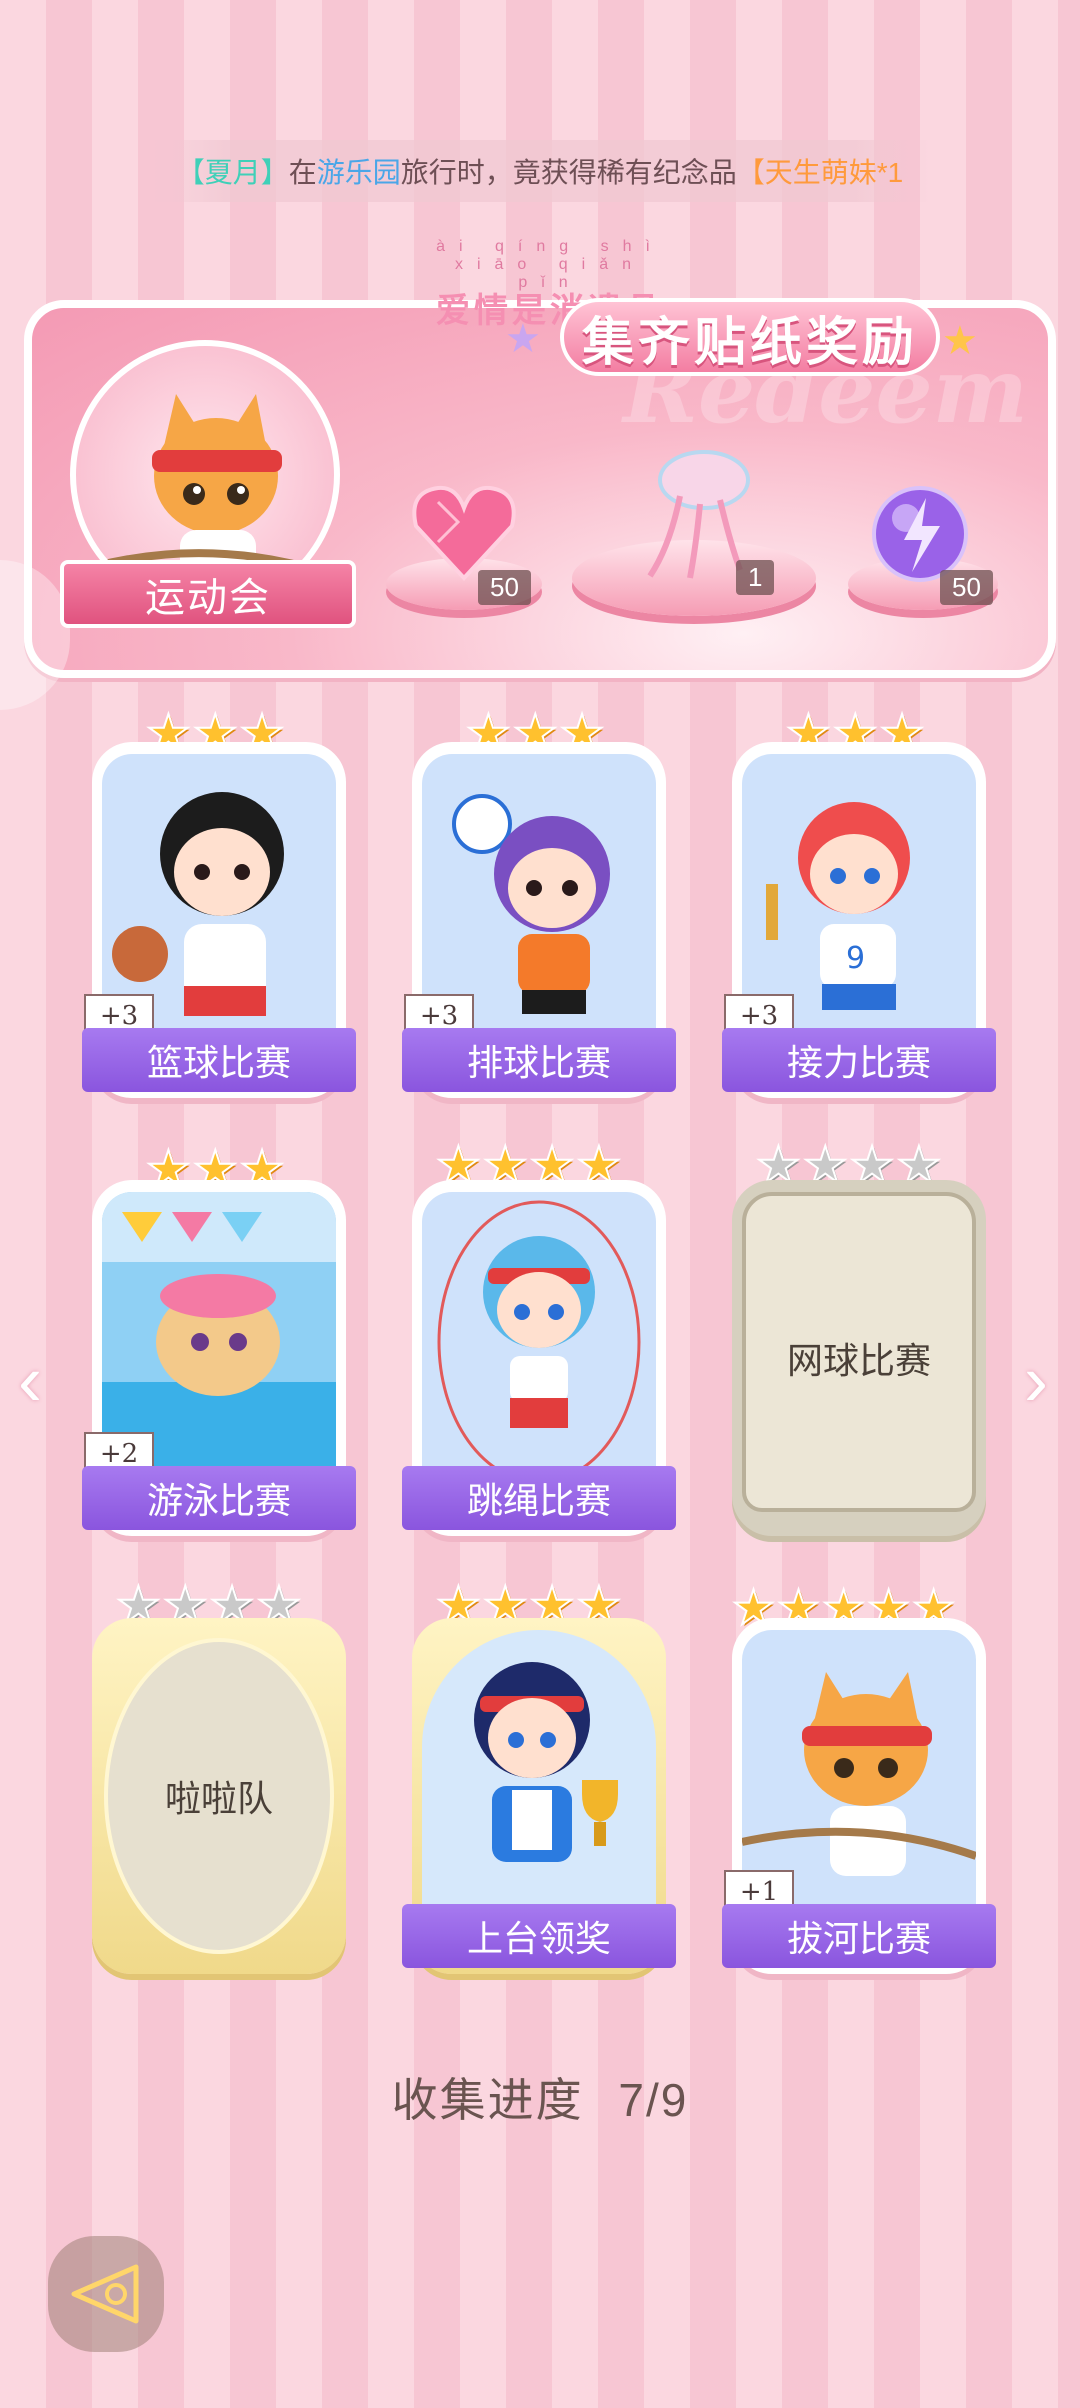 This screenshot has width=1080, height=2408. What do you see at coordinates (859, 1796) in the screenshot?
I see `sticker-card-tugofwar: +1 拔河比赛` at bounding box center [859, 1796].